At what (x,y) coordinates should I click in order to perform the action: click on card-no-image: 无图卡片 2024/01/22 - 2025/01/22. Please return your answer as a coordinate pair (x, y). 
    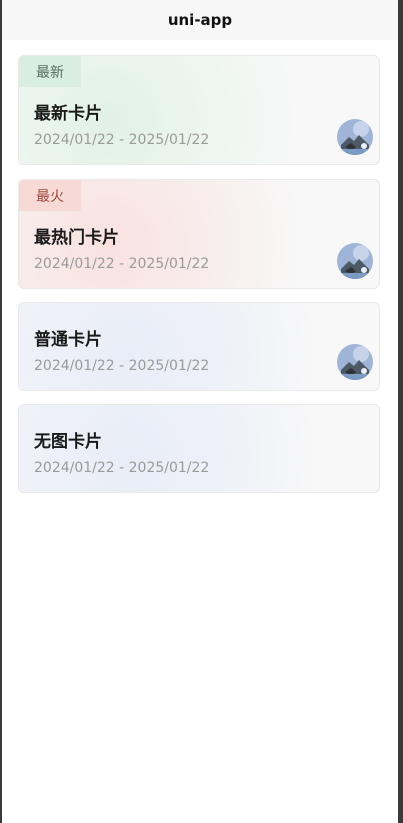
    Looking at the image, I should click on (199, 448).